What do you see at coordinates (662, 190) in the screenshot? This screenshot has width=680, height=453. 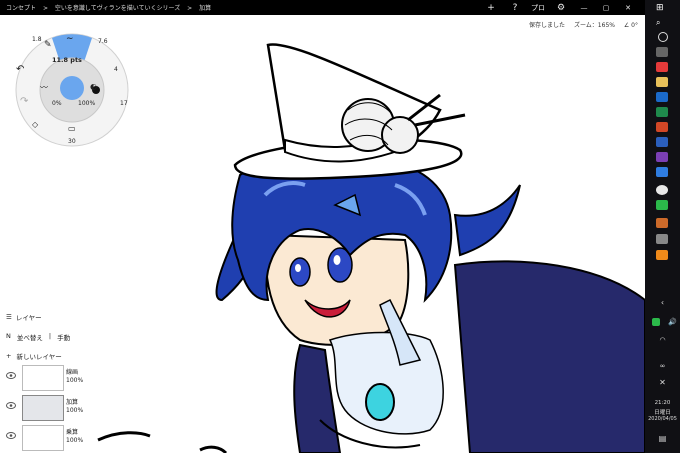 I see `chrome-icon` at bounding box center [662, 190].